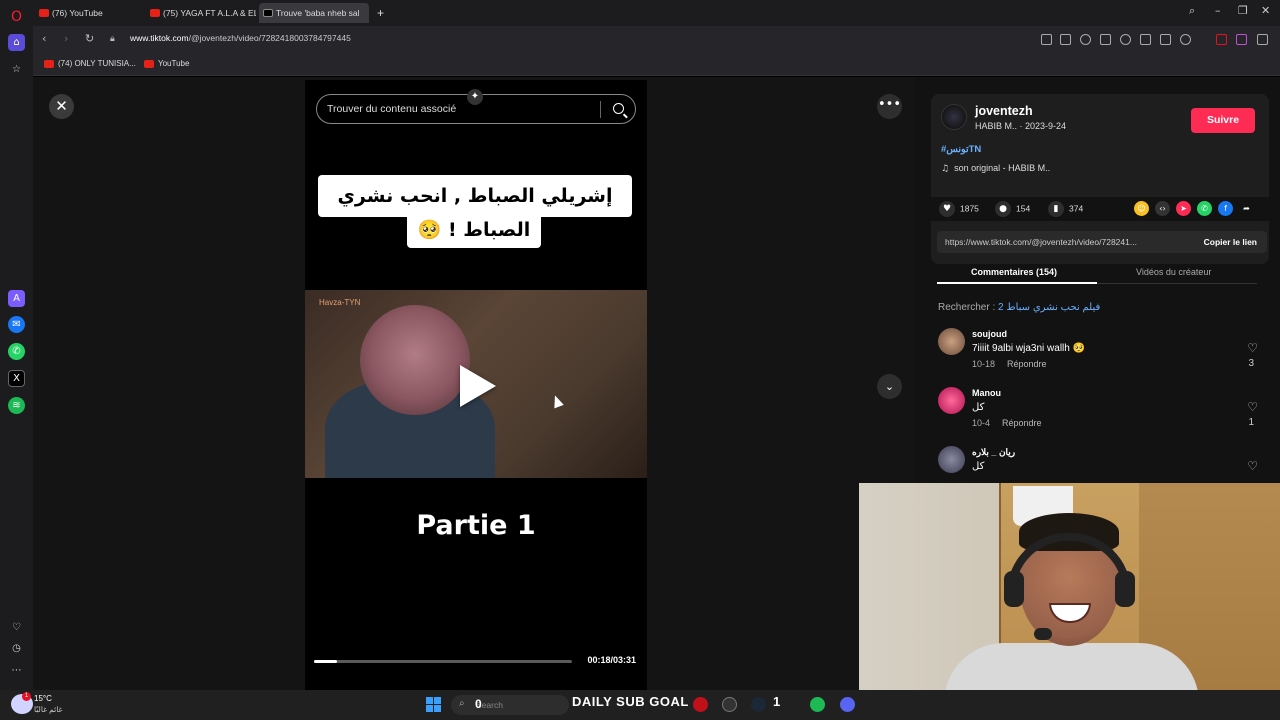 This screenshot has width=1280, height=720. Describe the element at coordinates (16, 324) in the screenshot. I see `messenger-icon: ✉` at that location.